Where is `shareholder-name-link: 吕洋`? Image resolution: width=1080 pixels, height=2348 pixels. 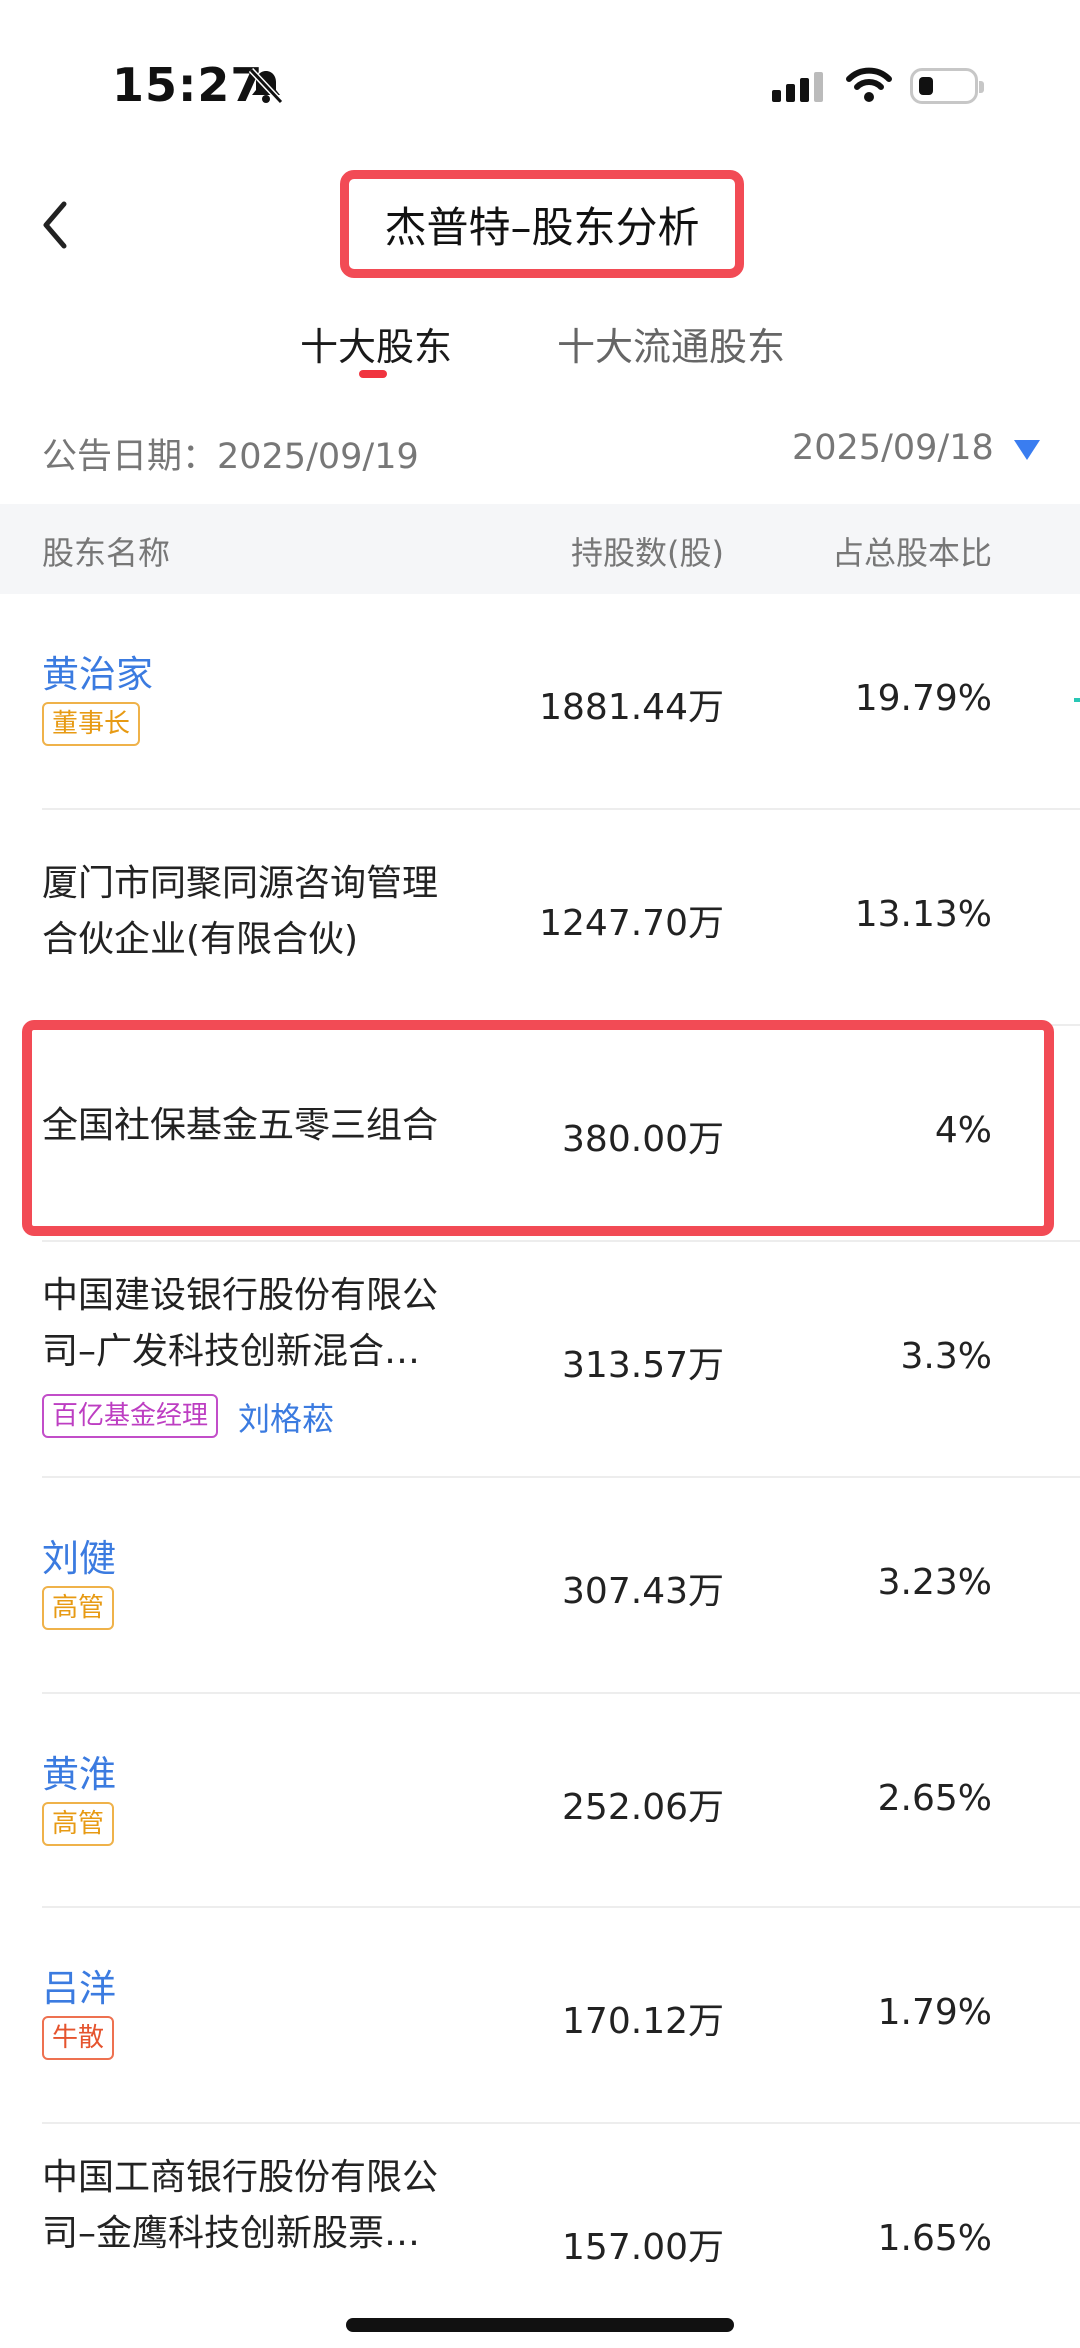
shareholder-name-link: 吕洋 is located at coordinates (79, 1985).